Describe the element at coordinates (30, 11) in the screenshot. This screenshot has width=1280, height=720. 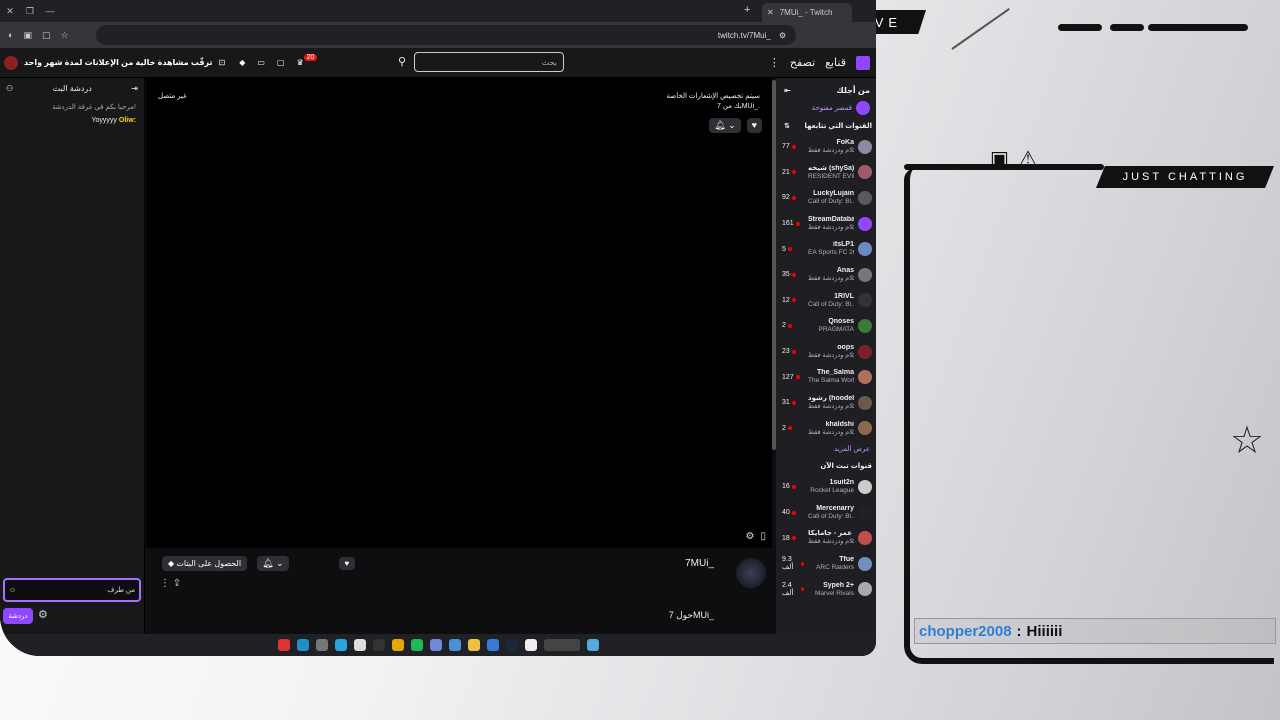
I see `restore-window-icon: ❐` at that location.